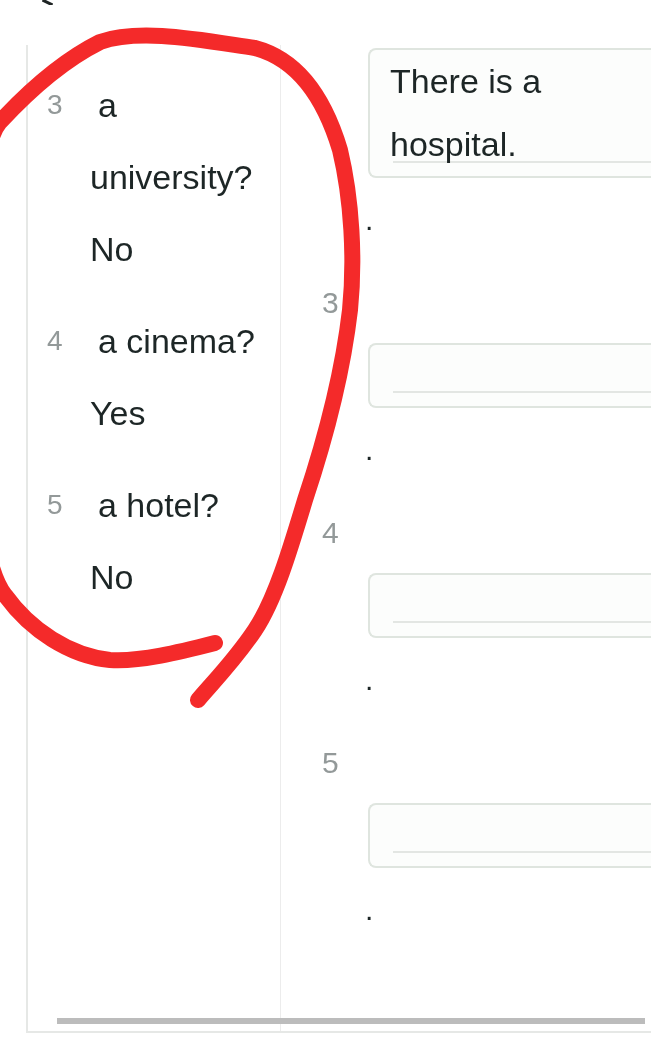  Describe the element at coordinates (118, 413) in the screenshot. I see `answer-hint: Yes` at that location.